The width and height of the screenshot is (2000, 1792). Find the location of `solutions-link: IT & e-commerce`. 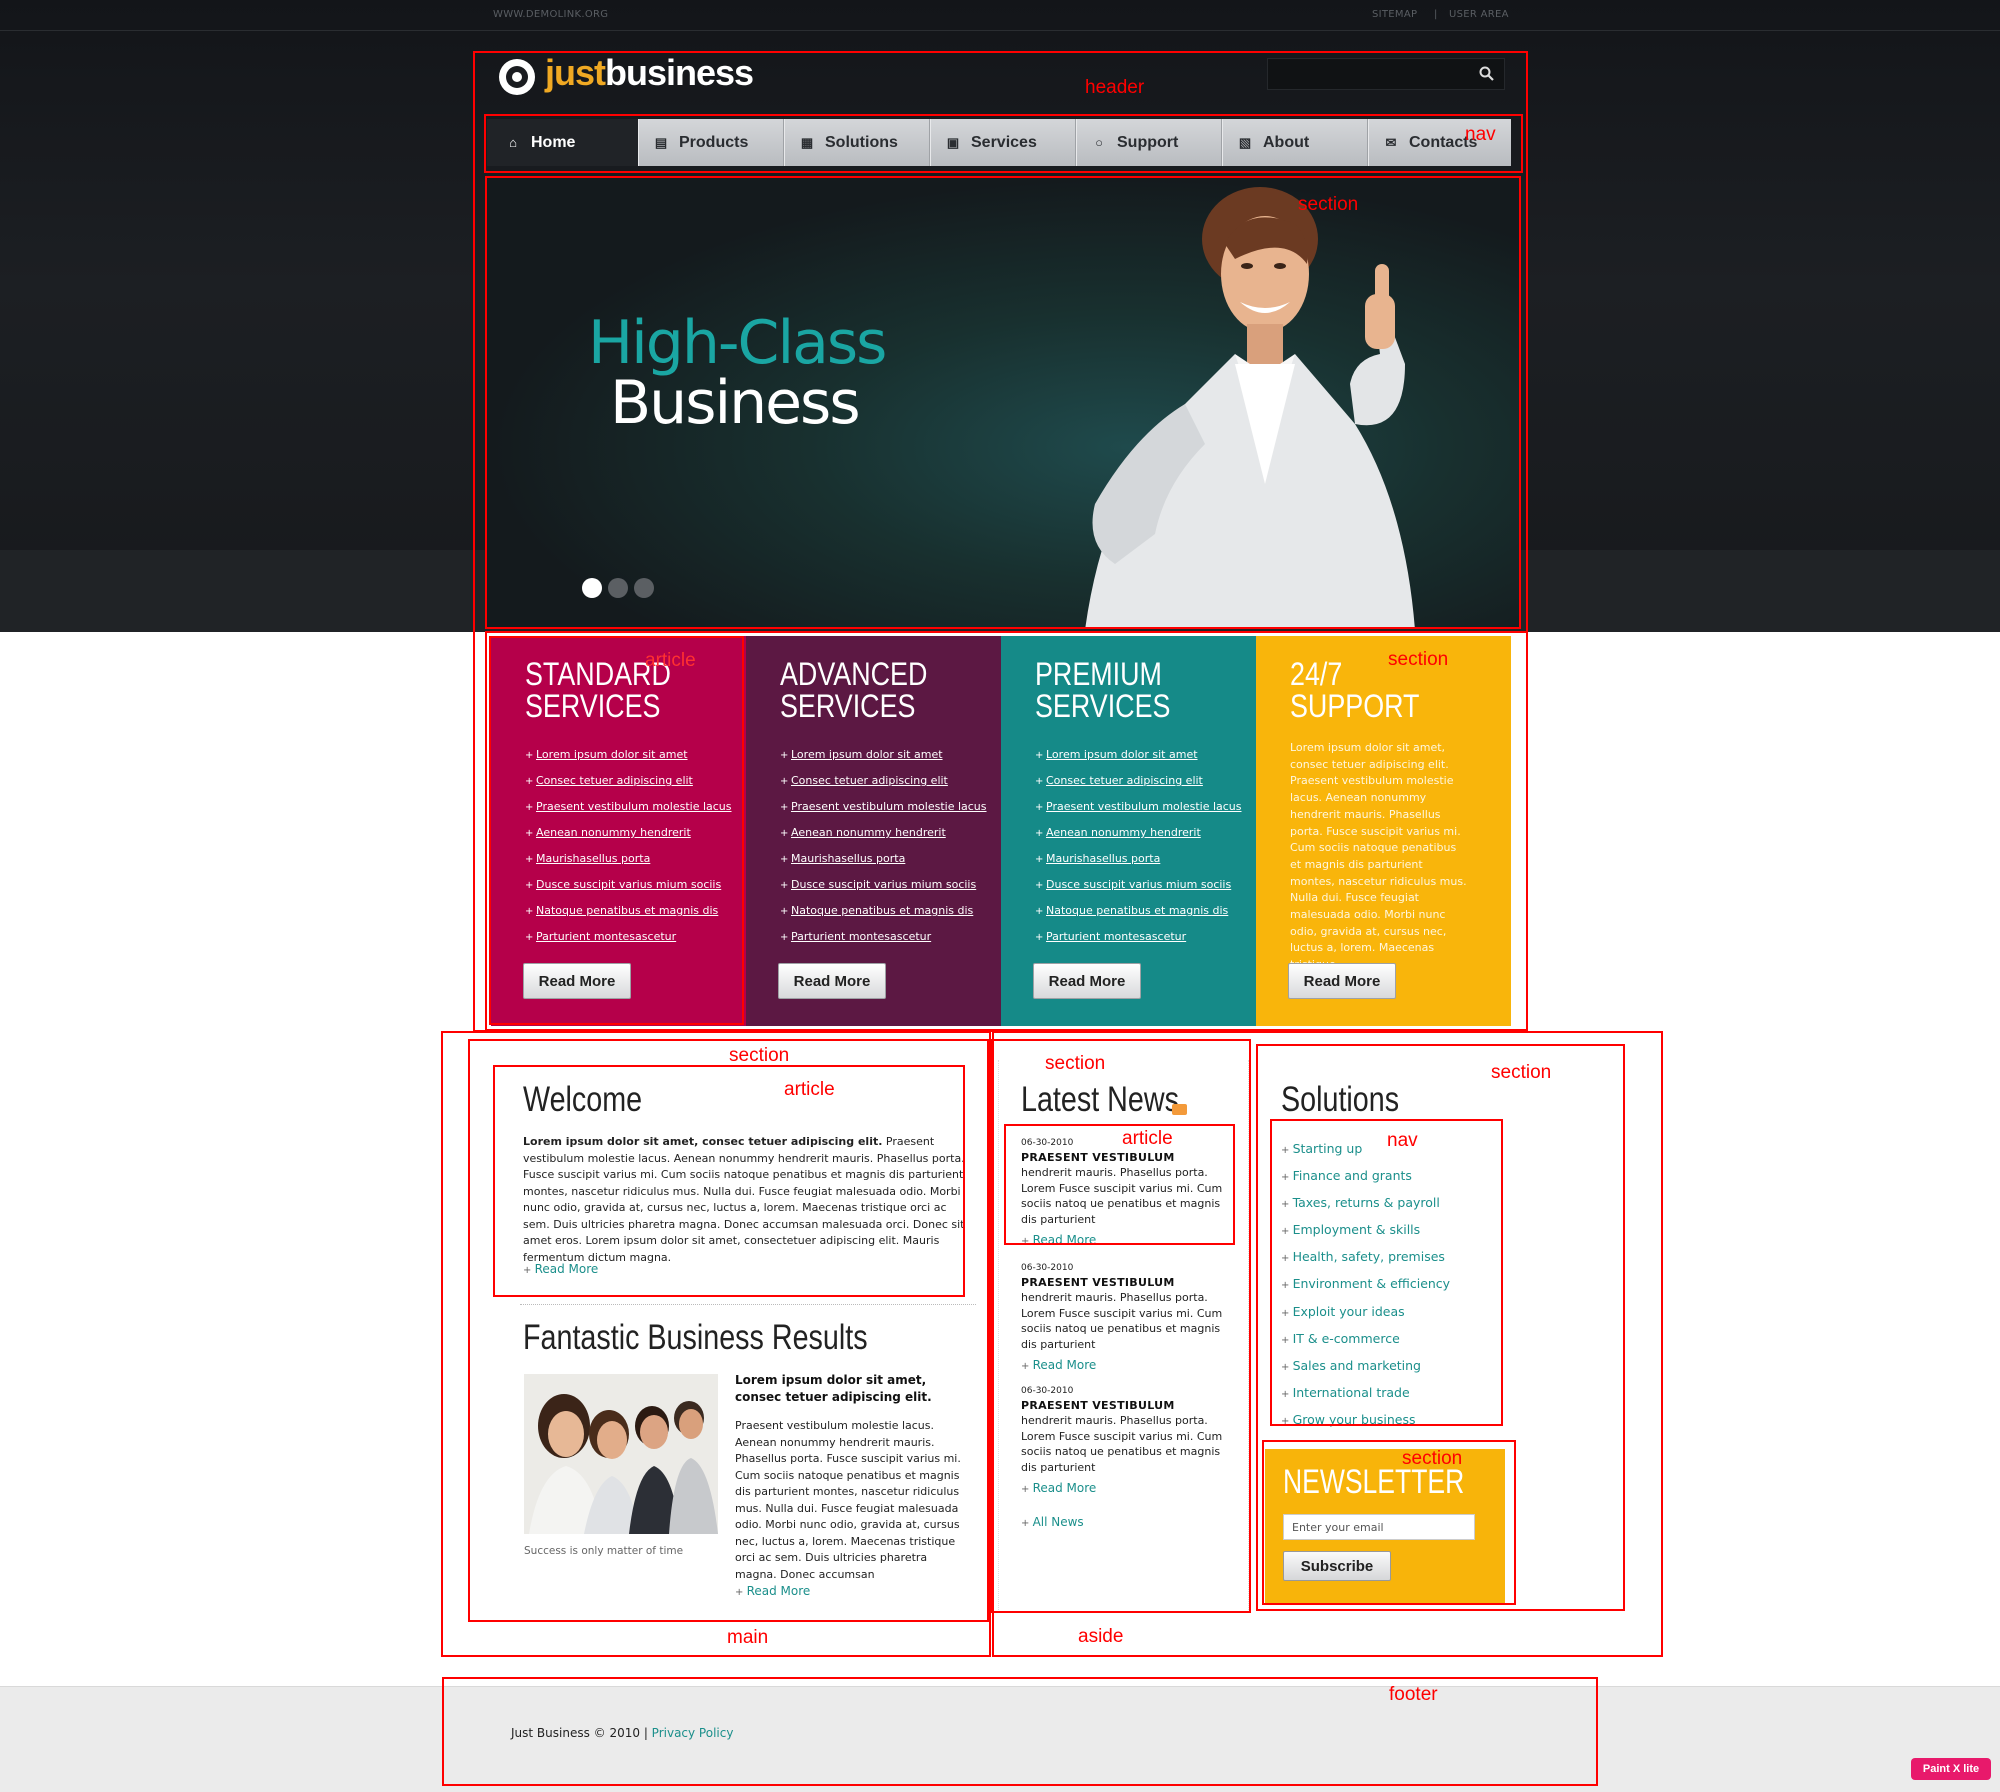

solutions-link: IT & e-commerce is located at coordinates (1365, 1339).